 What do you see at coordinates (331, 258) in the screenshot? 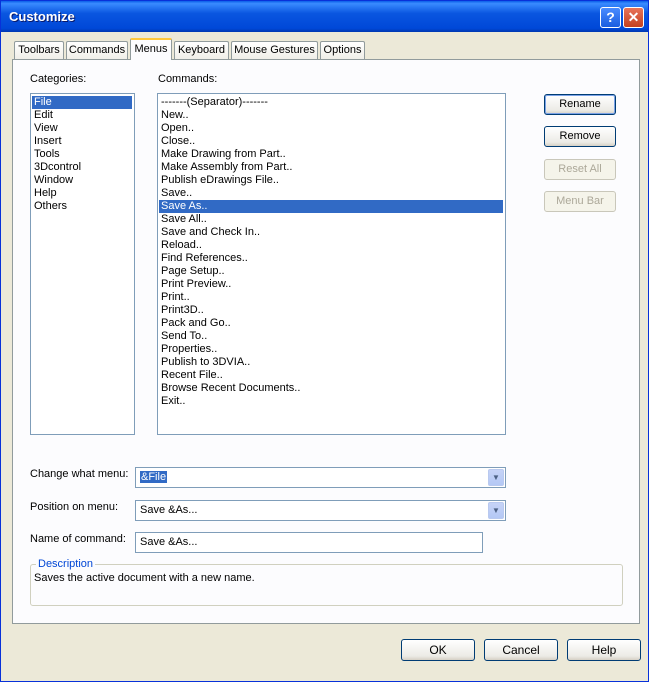
I see `command-item: Find References..` at bounding box center [331, 258].